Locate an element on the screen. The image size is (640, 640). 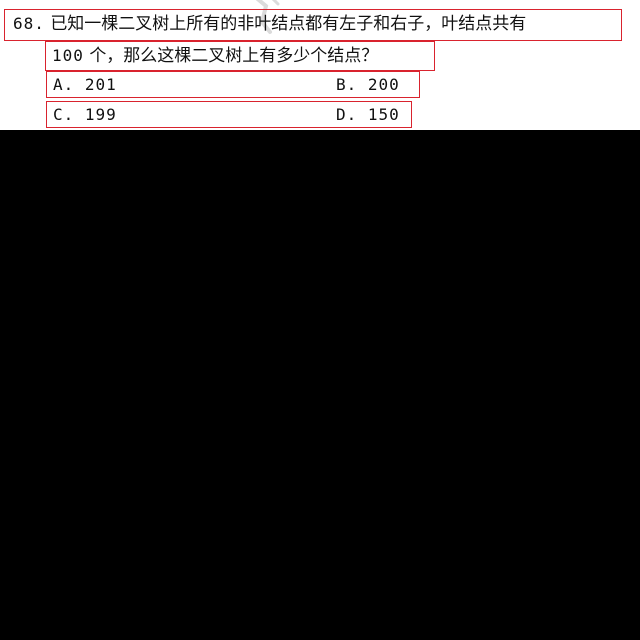
option-a-value: 201 is located at coordinates (100, 84).